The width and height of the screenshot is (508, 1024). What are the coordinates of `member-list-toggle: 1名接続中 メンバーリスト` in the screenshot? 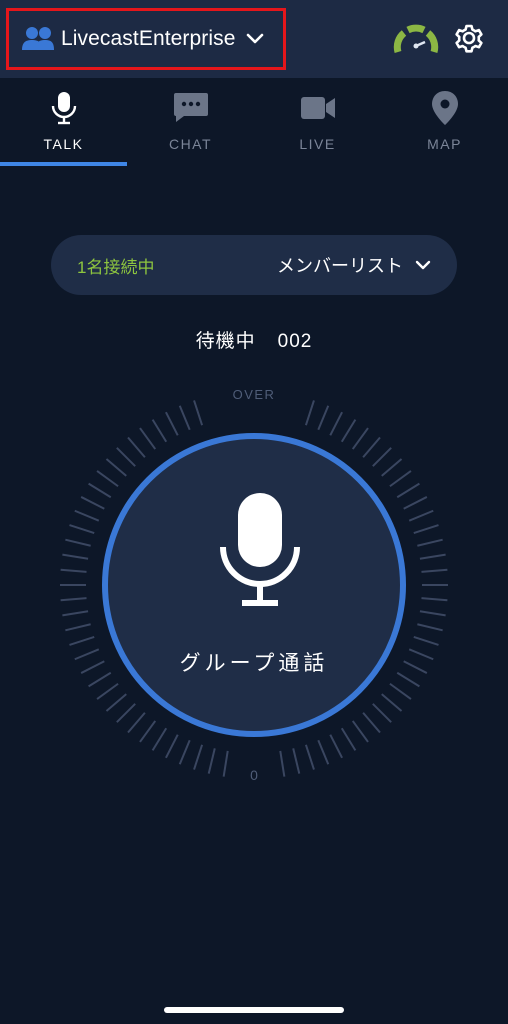 It's located at (254, 265).